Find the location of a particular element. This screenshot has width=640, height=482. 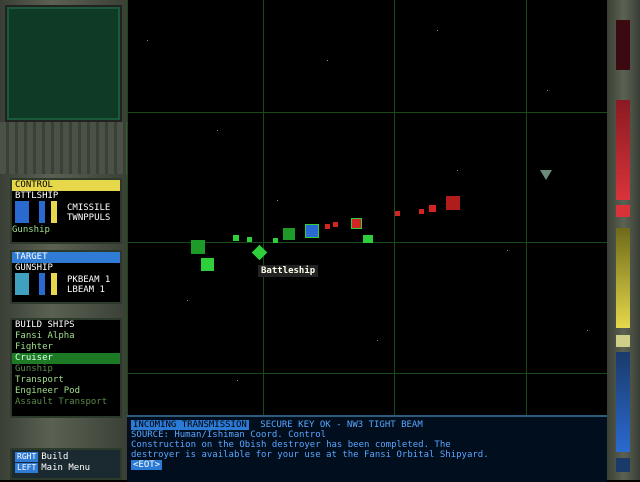

target-energy-meter is located at coordinates (54, 284).